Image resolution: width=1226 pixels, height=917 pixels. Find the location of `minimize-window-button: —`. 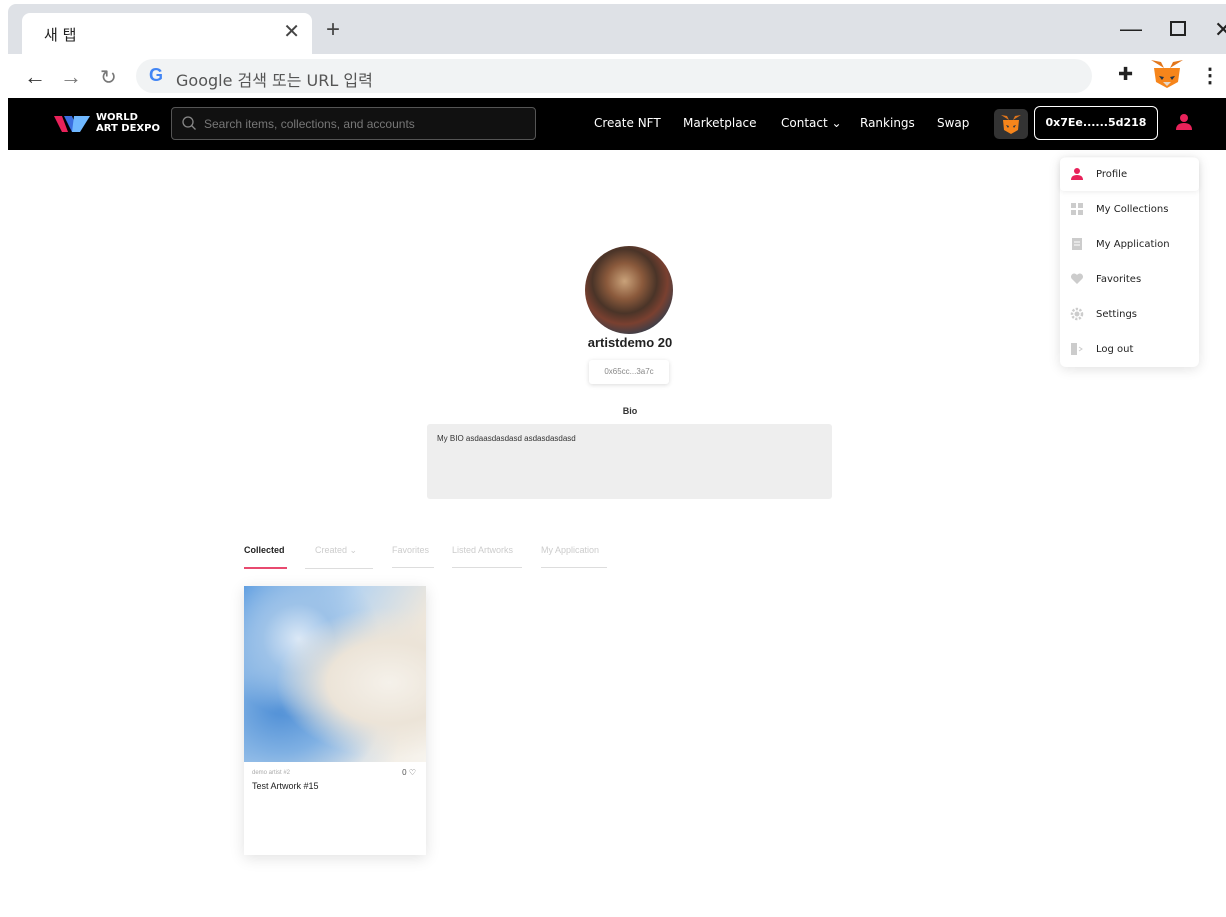

minimize-window-button: — is located at coordinates (1131, 29).